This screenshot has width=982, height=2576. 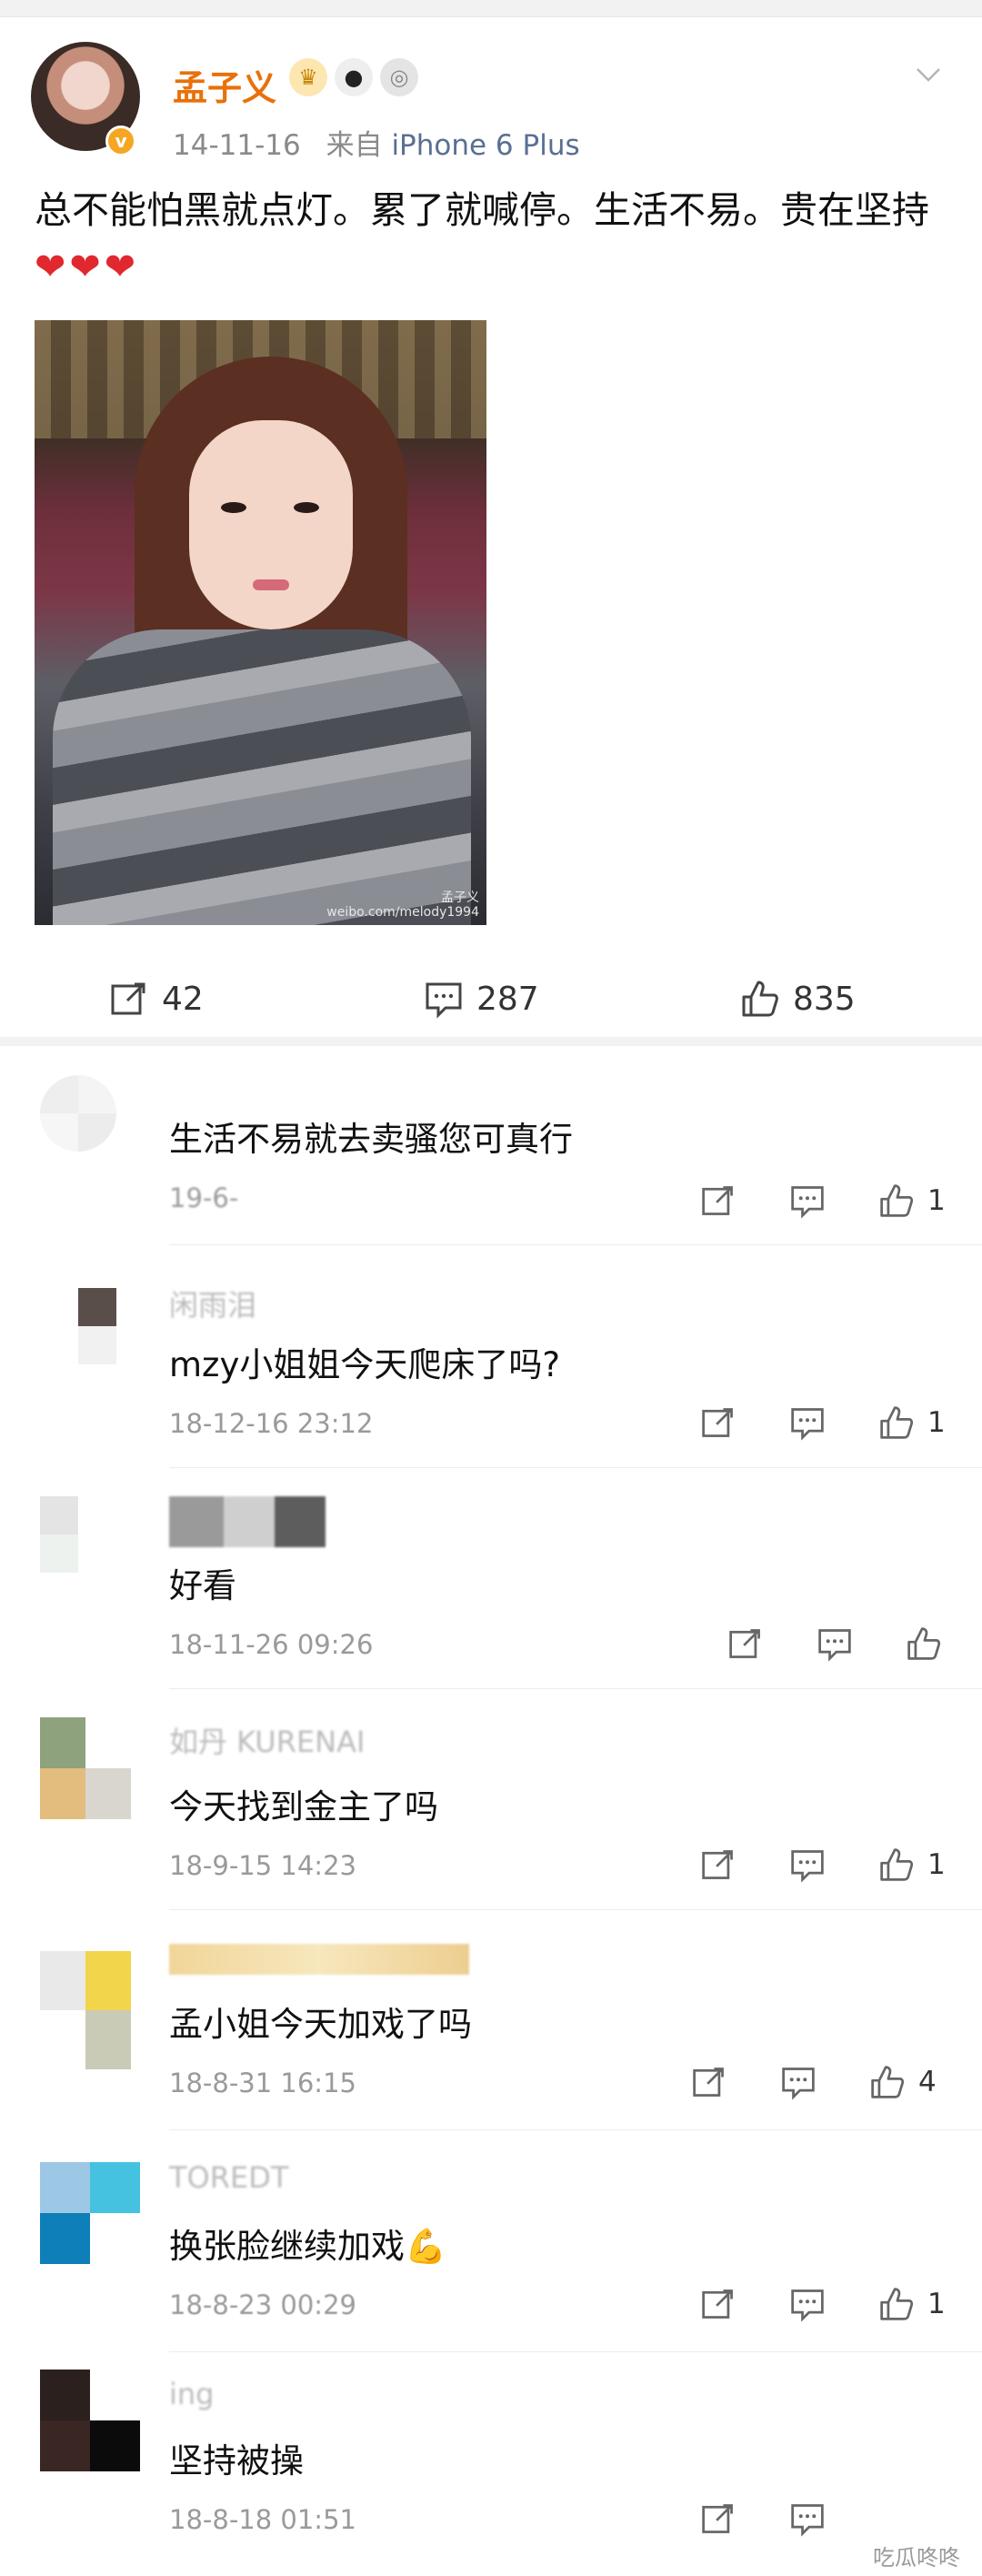 I want to click on comment-item: 闲雨泪 mzy小姐姐今天爬床了吗? 18-12-16 23:12 1, so click(x=491, y=1357).